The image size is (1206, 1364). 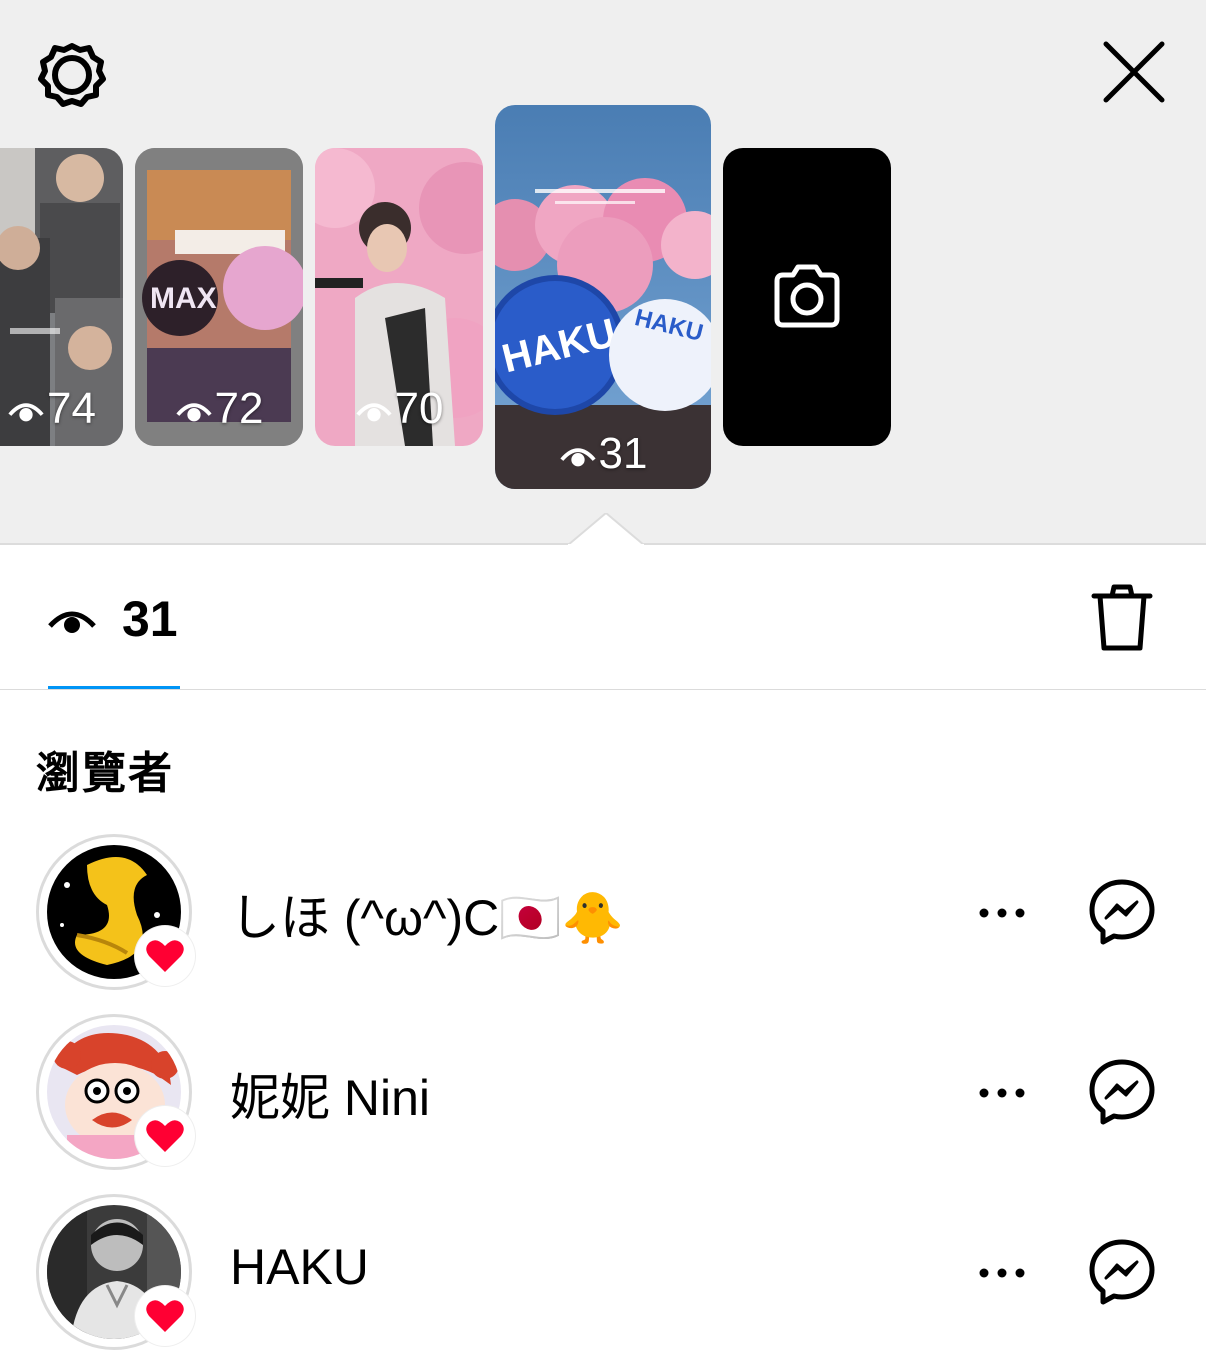 I want to click on delete-story-button, so click(x=1122, y=618).